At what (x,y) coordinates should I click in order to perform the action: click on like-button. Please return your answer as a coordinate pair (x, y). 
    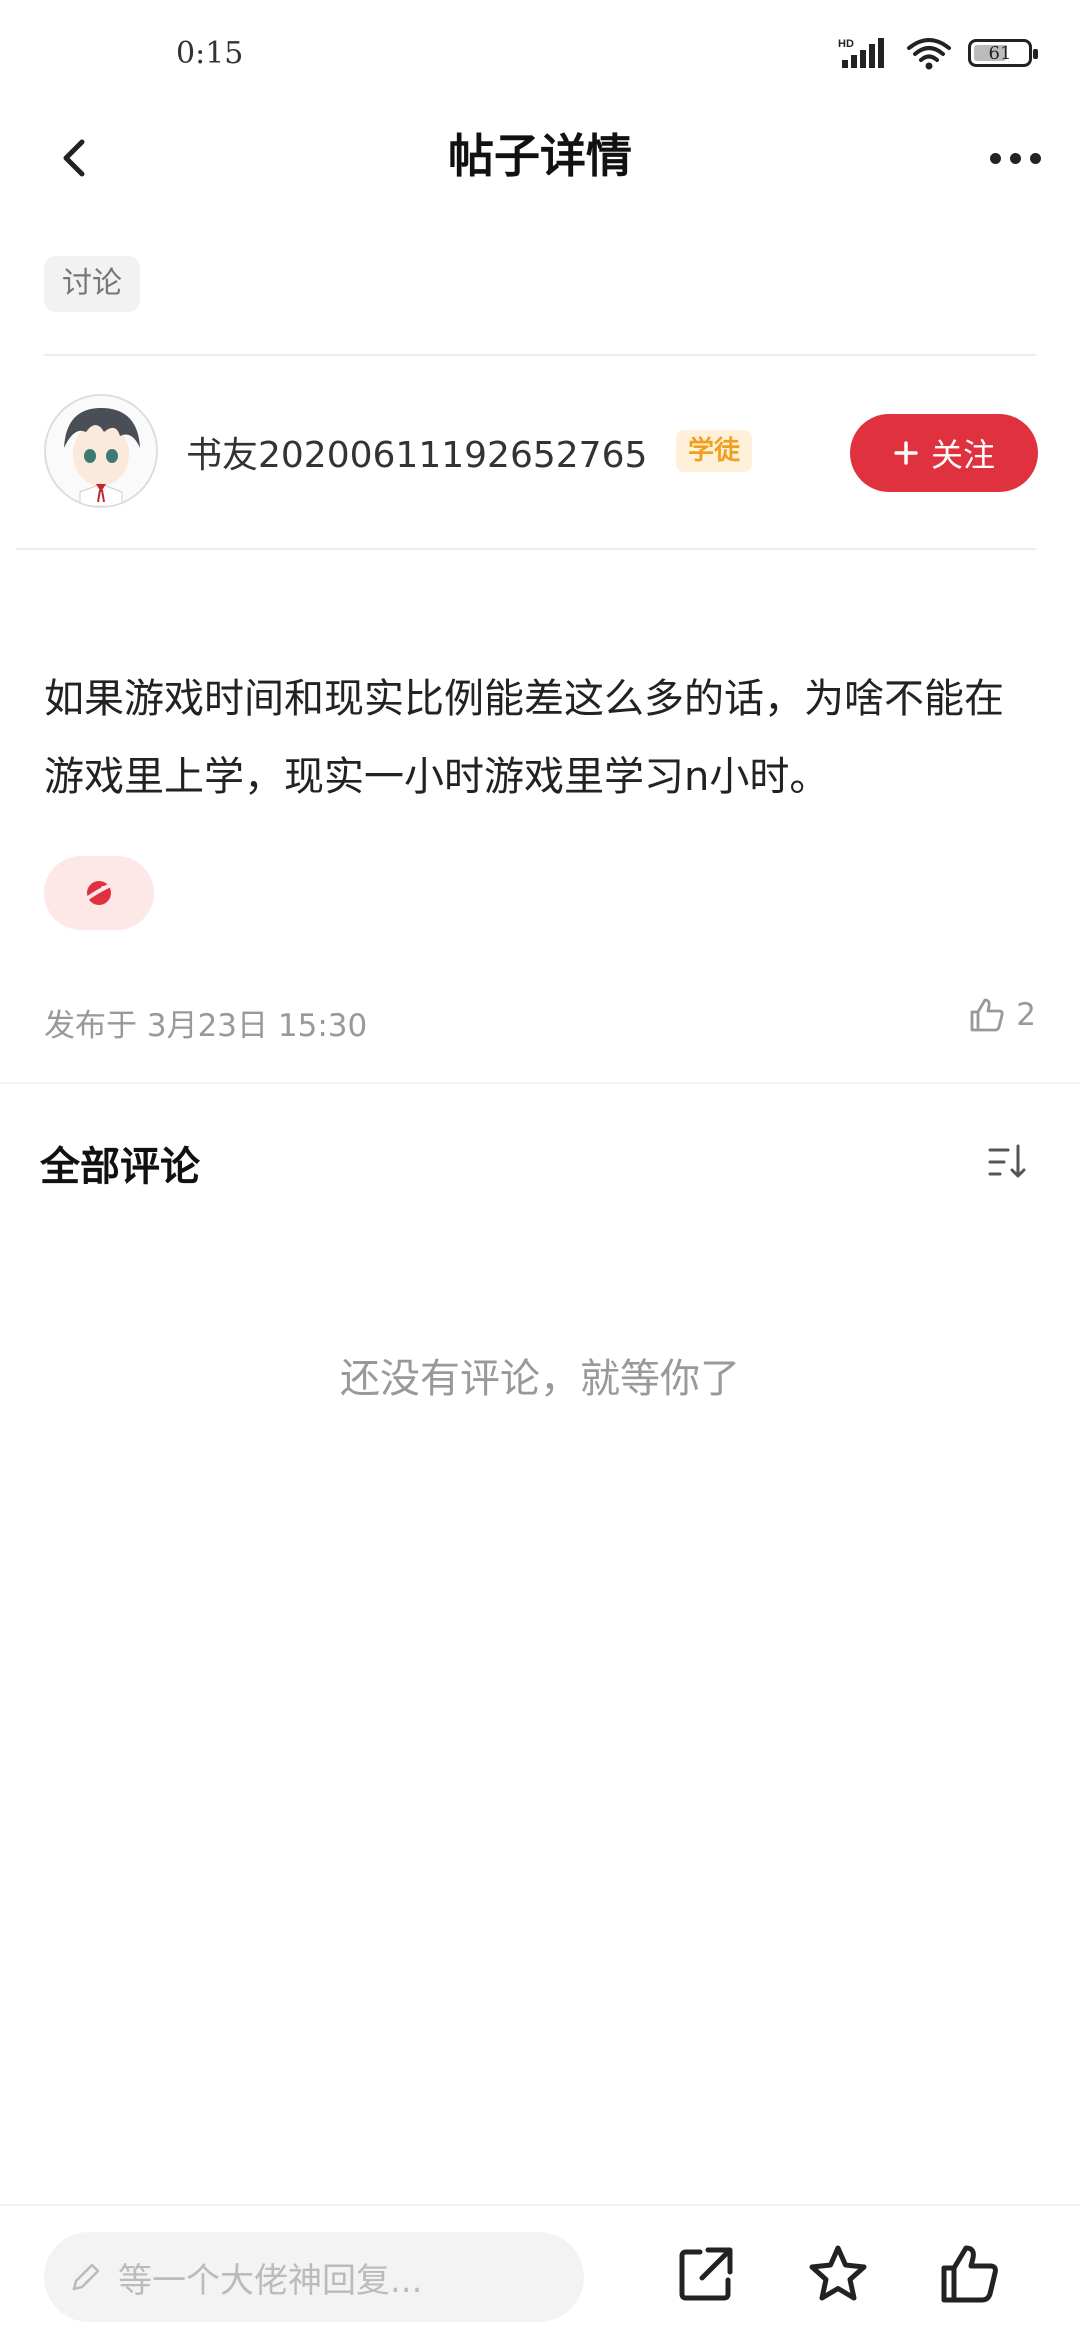
    Looking at the image, I should click on (970, 2274).